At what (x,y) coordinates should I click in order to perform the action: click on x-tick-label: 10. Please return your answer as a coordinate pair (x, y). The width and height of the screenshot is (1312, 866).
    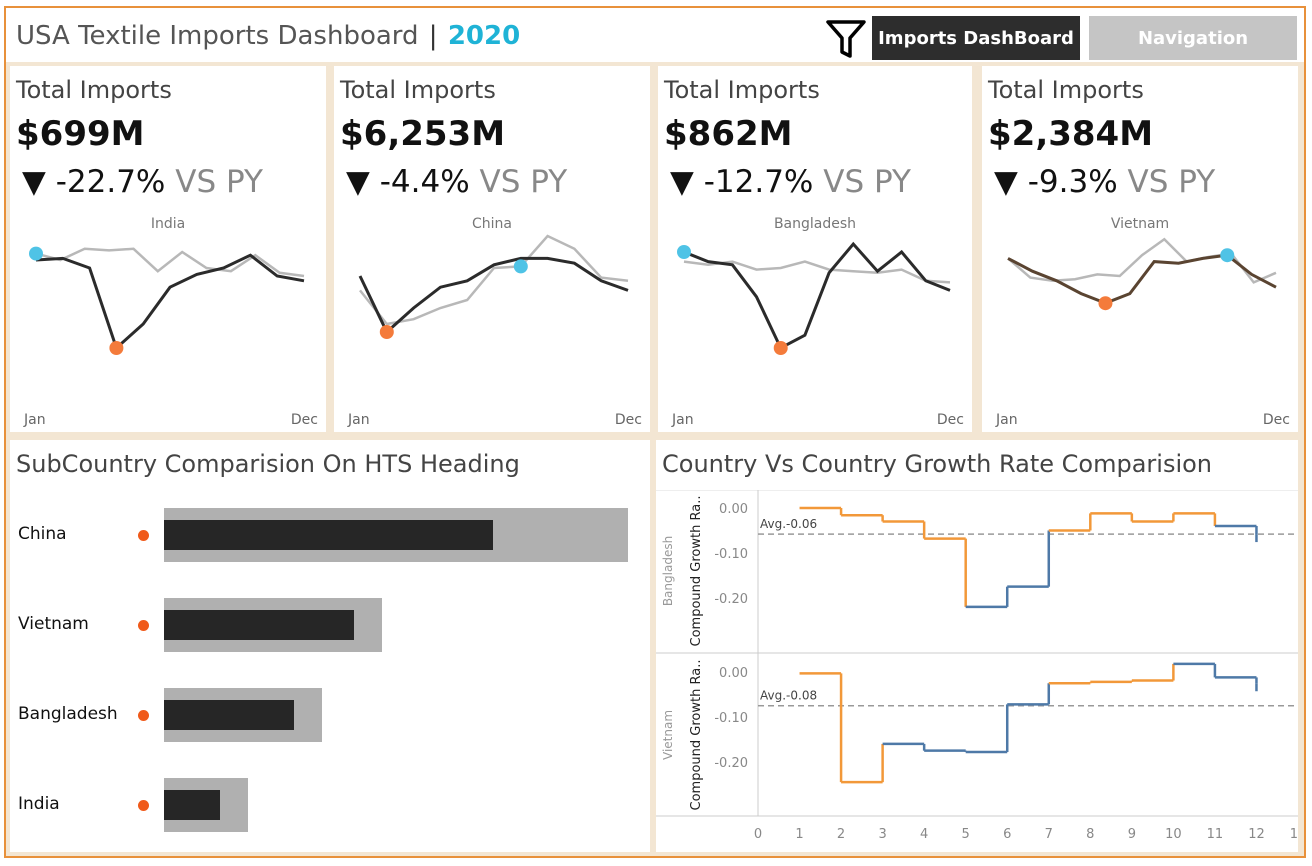
    Looking at the image, I should click on (1173, 834).